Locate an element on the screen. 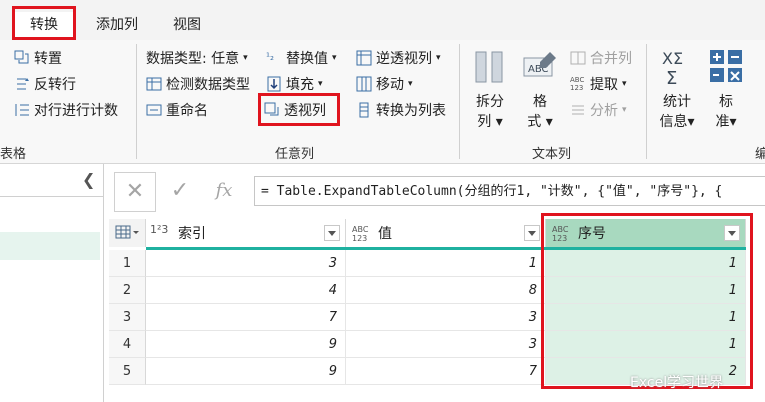 This screenshot has width=765, height=402. merge-columns-button: 合并列 is located at coordinates (601, 58).